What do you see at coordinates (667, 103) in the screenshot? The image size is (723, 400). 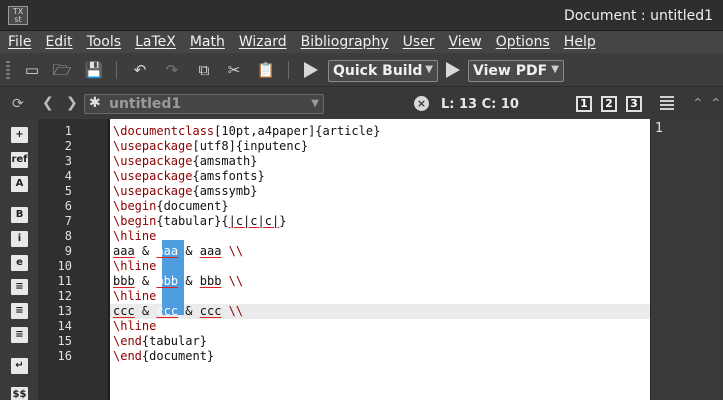 I see `list-icon` at bounding box center [667, 103].